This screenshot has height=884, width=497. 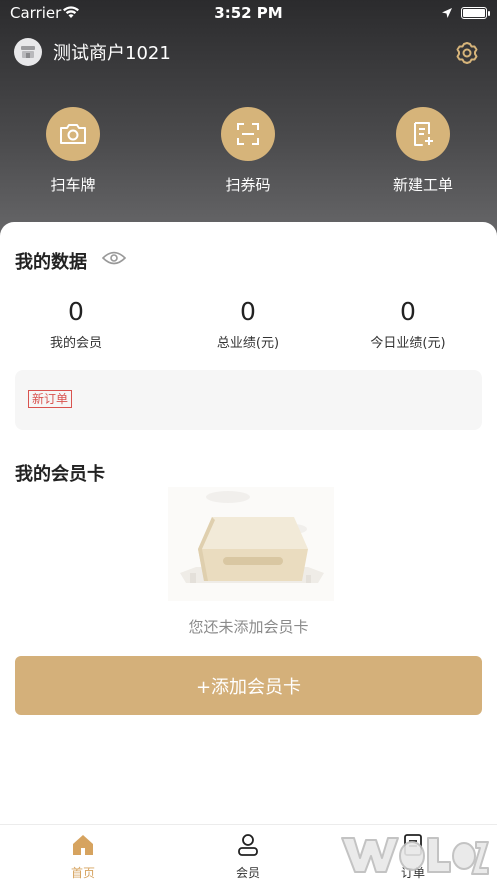 What do you see at coordinates (248, 343) in the screenshot?
I see `stat-label: 总业绩(元)` at bounding box center [248, 343].